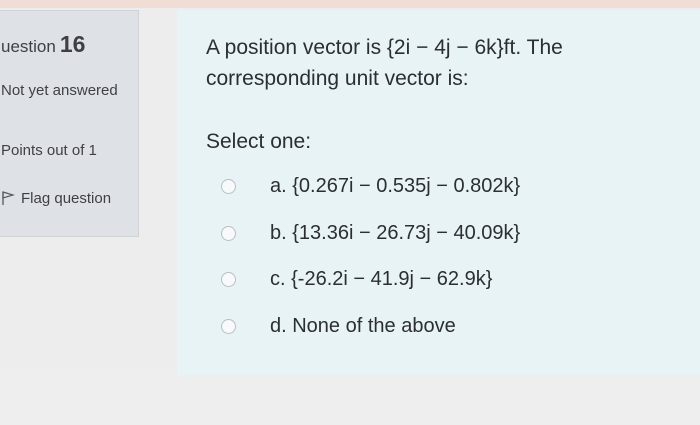  I want to click on question-label: uestion, so click(28, 46).